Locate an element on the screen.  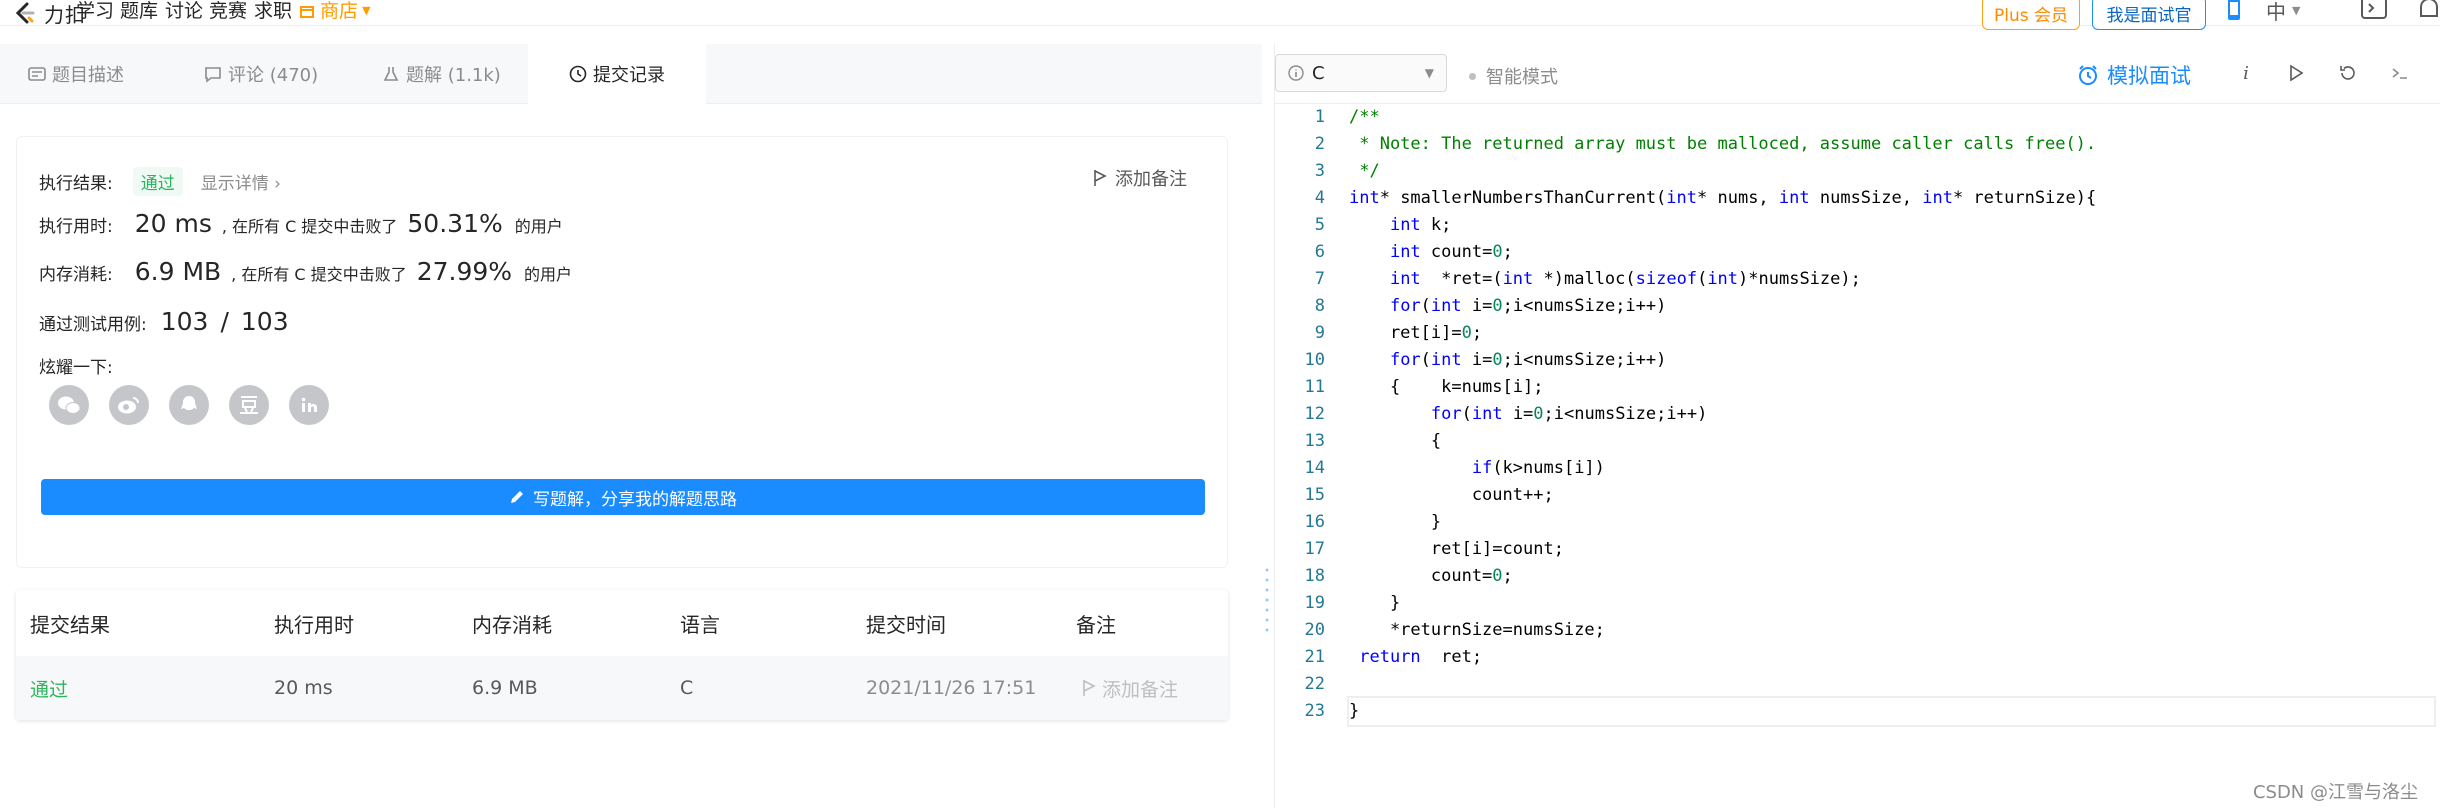
tests-total: 103 is located at coordinates (264, 321).